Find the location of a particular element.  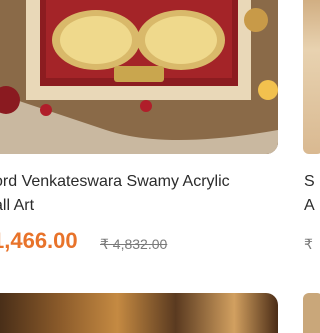

product-title-line2: all Art is located at coordinates (17, 205).